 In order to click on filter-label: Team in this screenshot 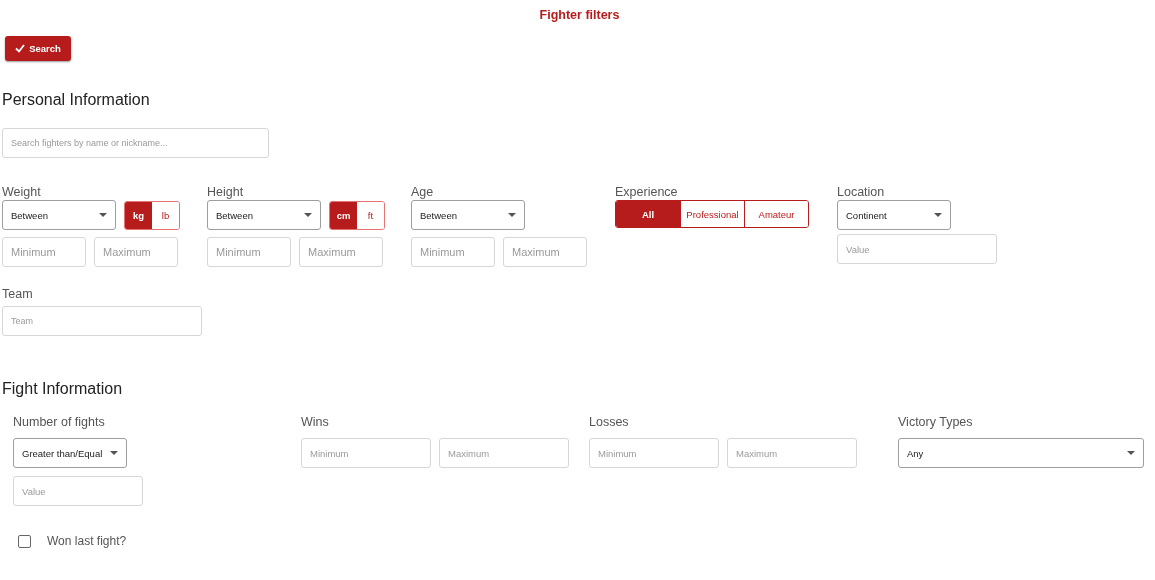, I will do `click(17, 294)`.